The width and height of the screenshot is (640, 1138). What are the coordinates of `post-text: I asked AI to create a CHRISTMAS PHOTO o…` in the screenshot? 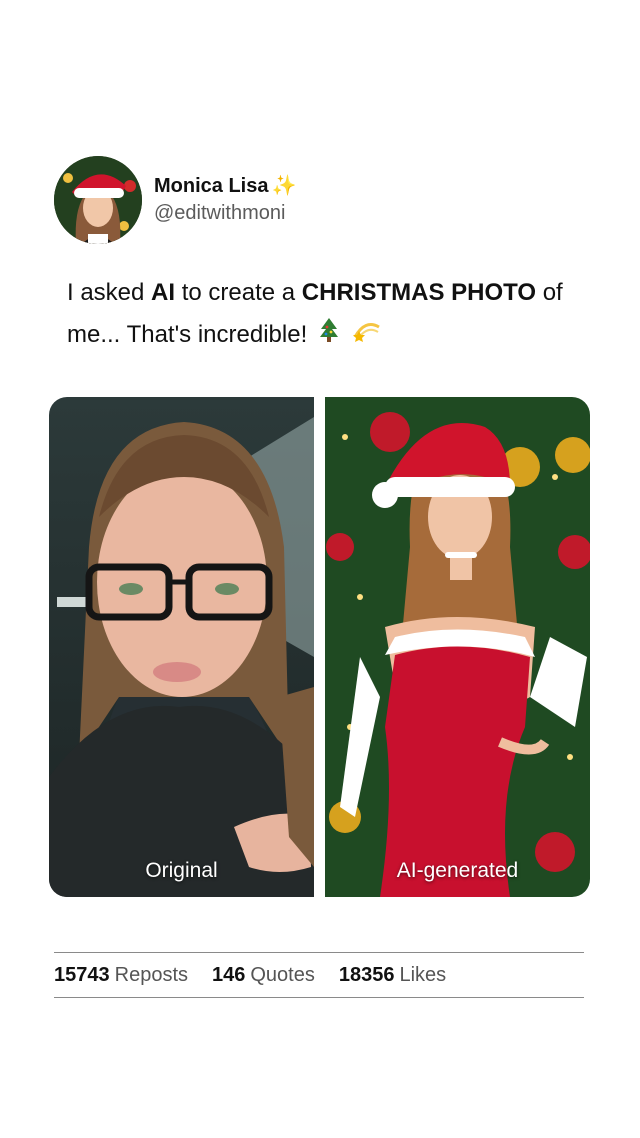 It's located at (337, 314).